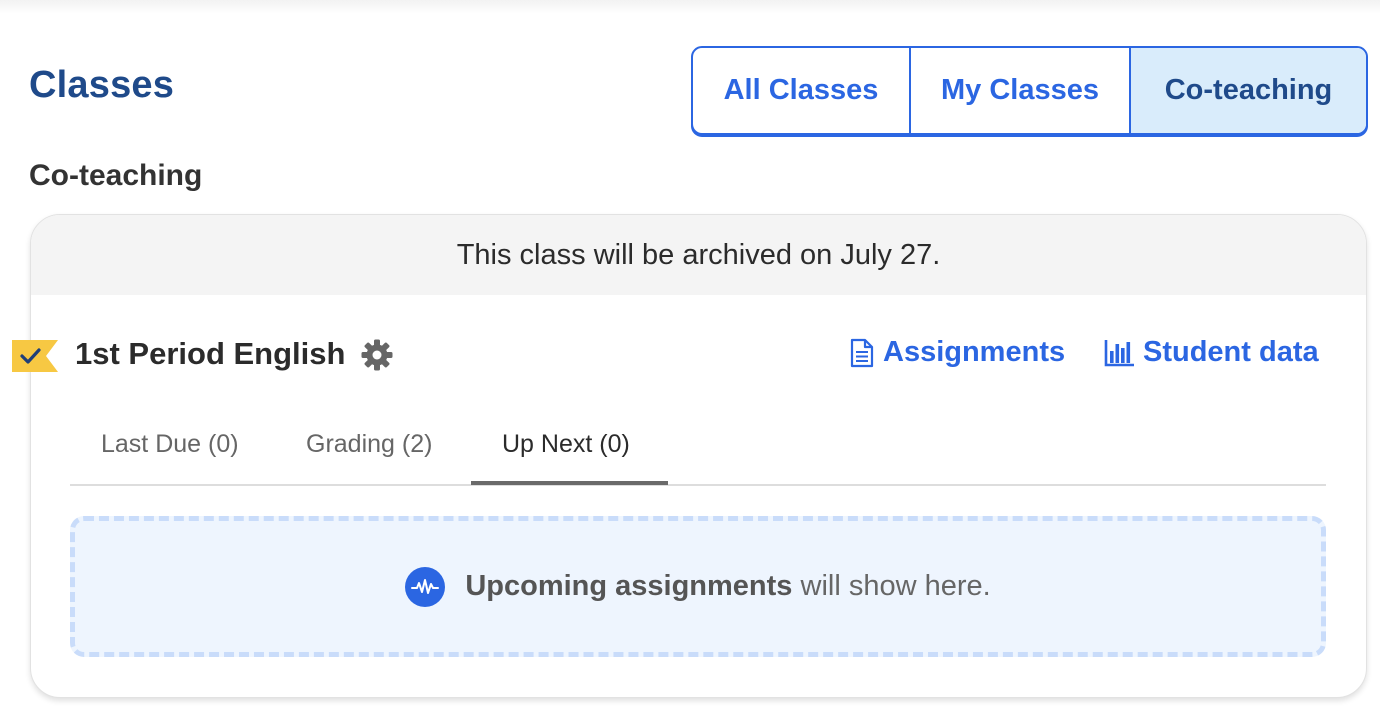 The image size is (1380, 712). Describe the element at coordinates (891, 586) in the screenshot. I see `empty-state-rest: will show here.` at that location.